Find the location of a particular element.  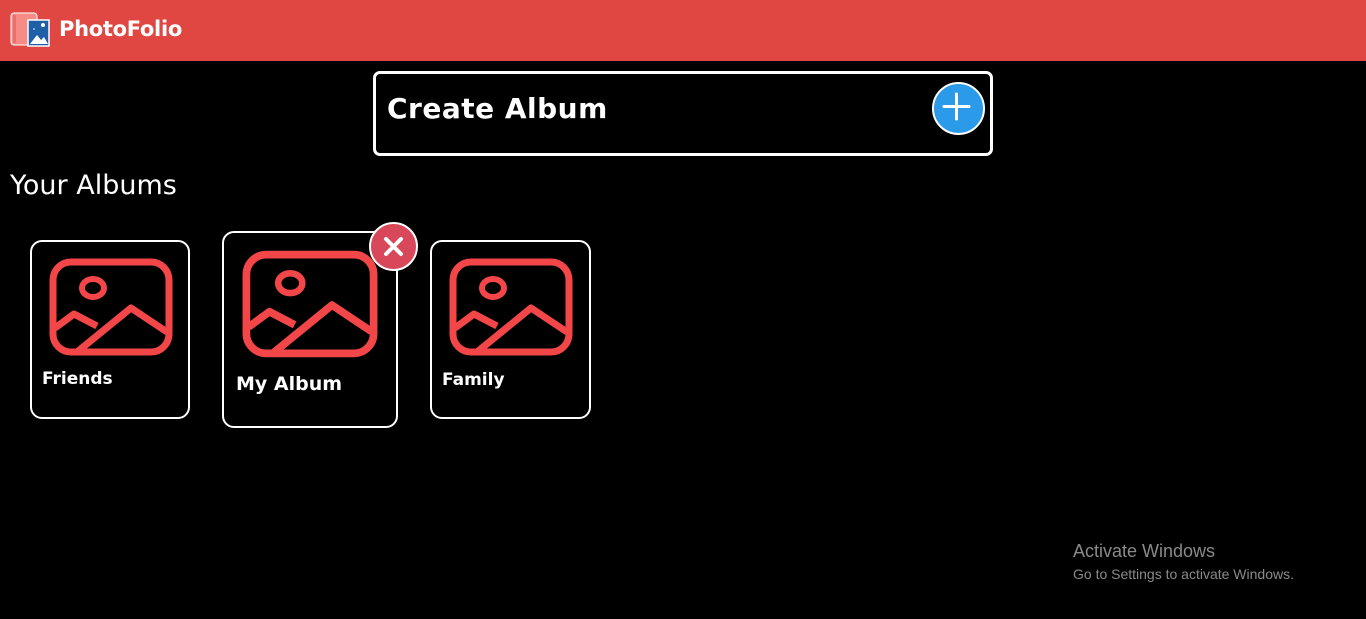

activate-windows-subtitle: Go to Settings to activate Windows. is located at coordinates (1183, 574).